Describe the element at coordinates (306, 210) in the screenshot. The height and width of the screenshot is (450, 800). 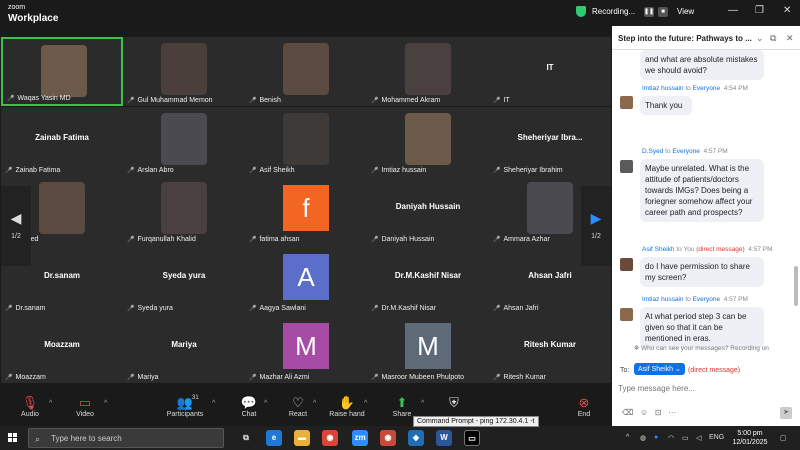
I see `participant-tile: f 🎤 fatima ahsan` at that location.